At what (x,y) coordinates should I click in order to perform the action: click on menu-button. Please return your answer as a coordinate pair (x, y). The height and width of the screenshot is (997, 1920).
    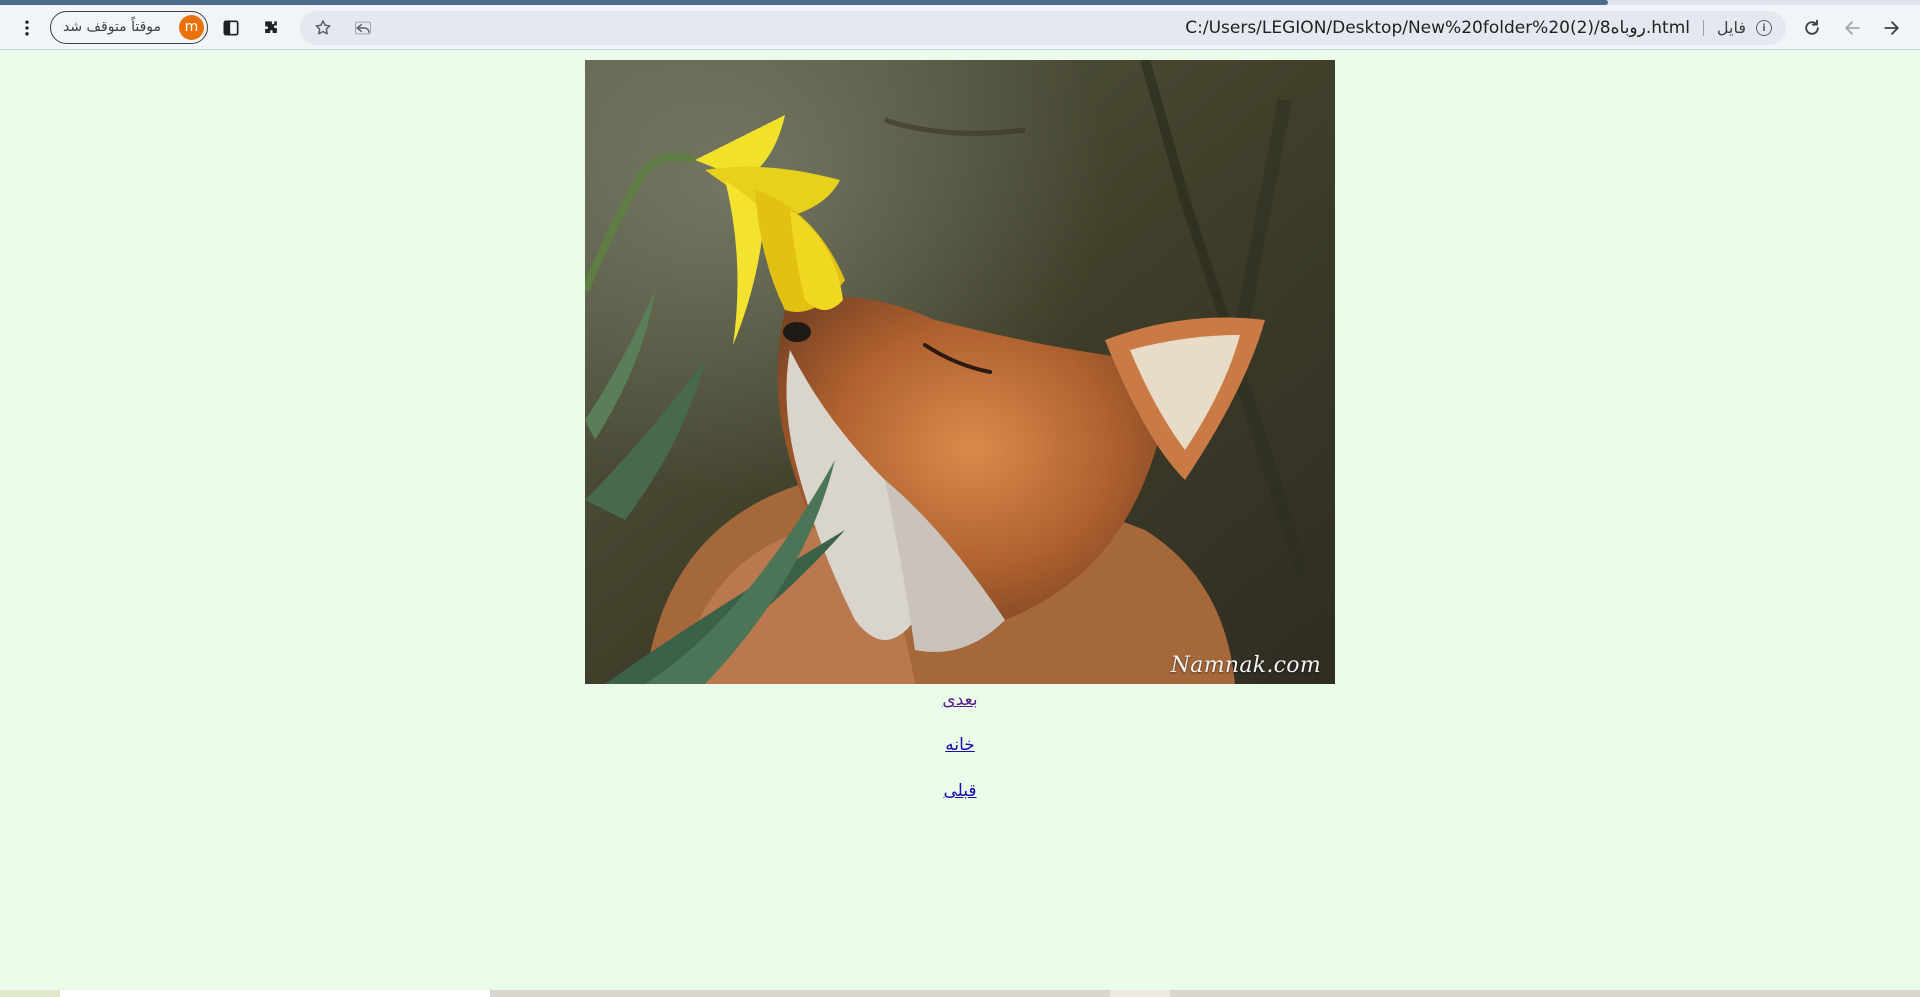
    Looking at the image, I should click on (27, 28).